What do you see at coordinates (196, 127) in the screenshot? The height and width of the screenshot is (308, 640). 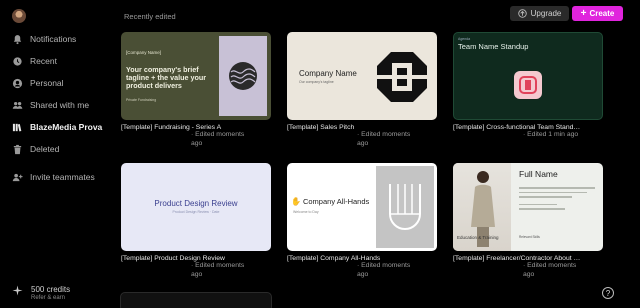 I see `card-title: [Template] Fundraising - Series A` at bounding box center [196, 127].